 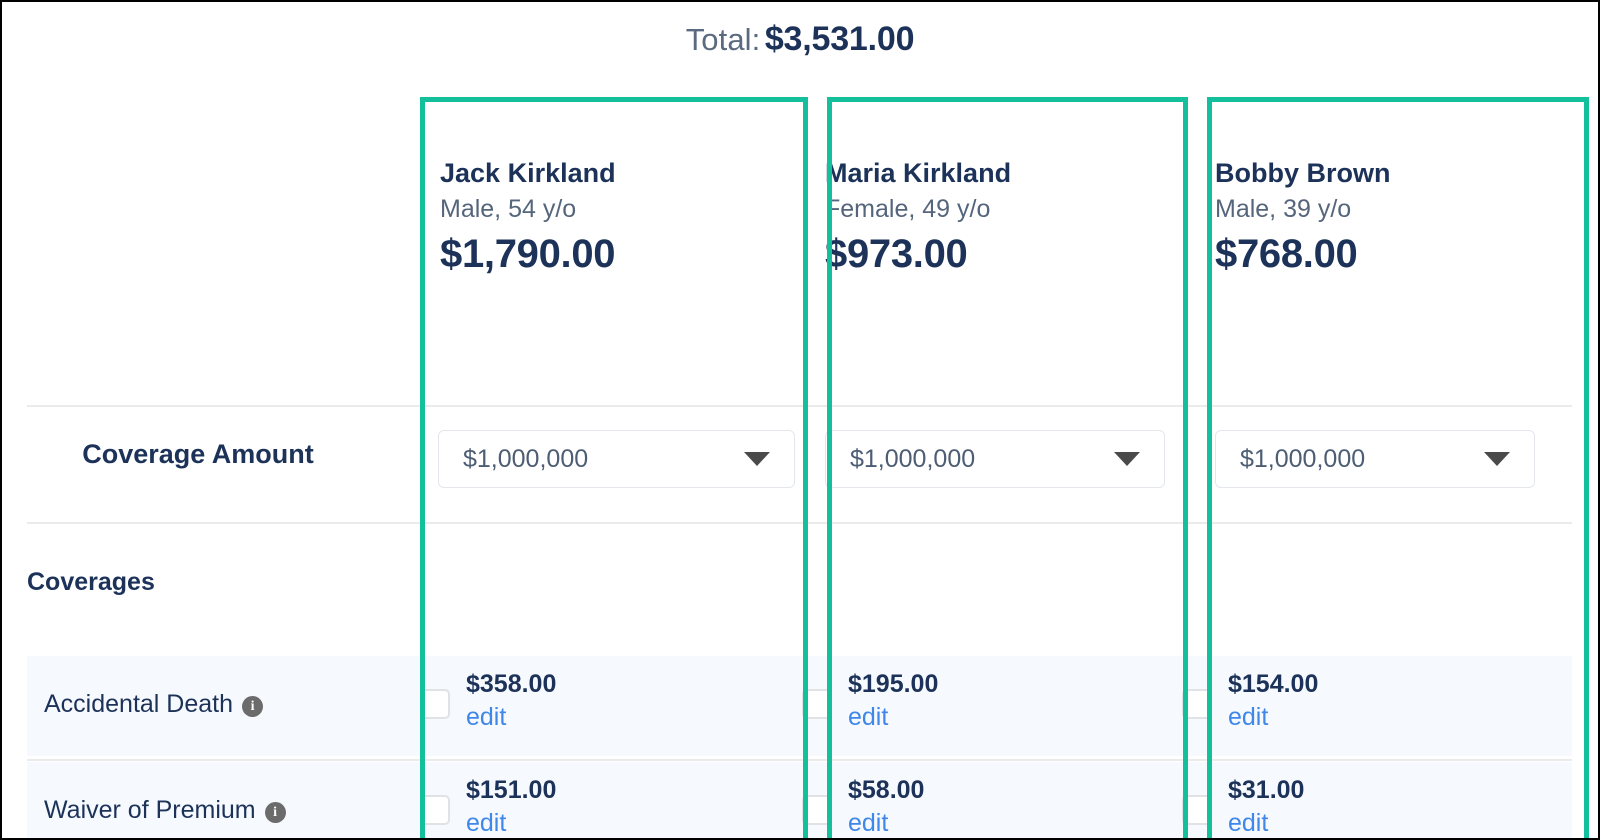 I want to click on total-premium-bar: Total: $3,531.00, so click(x=800, y=39).